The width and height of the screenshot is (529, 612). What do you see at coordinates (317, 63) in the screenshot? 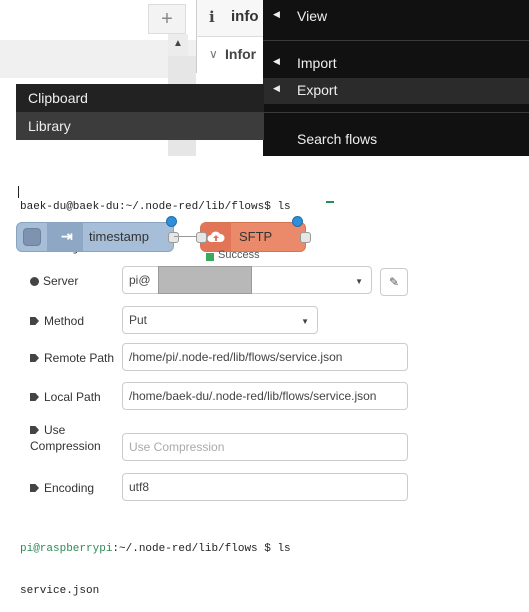
I see `menu-item-label: Import` at bounding box center [317, 63].